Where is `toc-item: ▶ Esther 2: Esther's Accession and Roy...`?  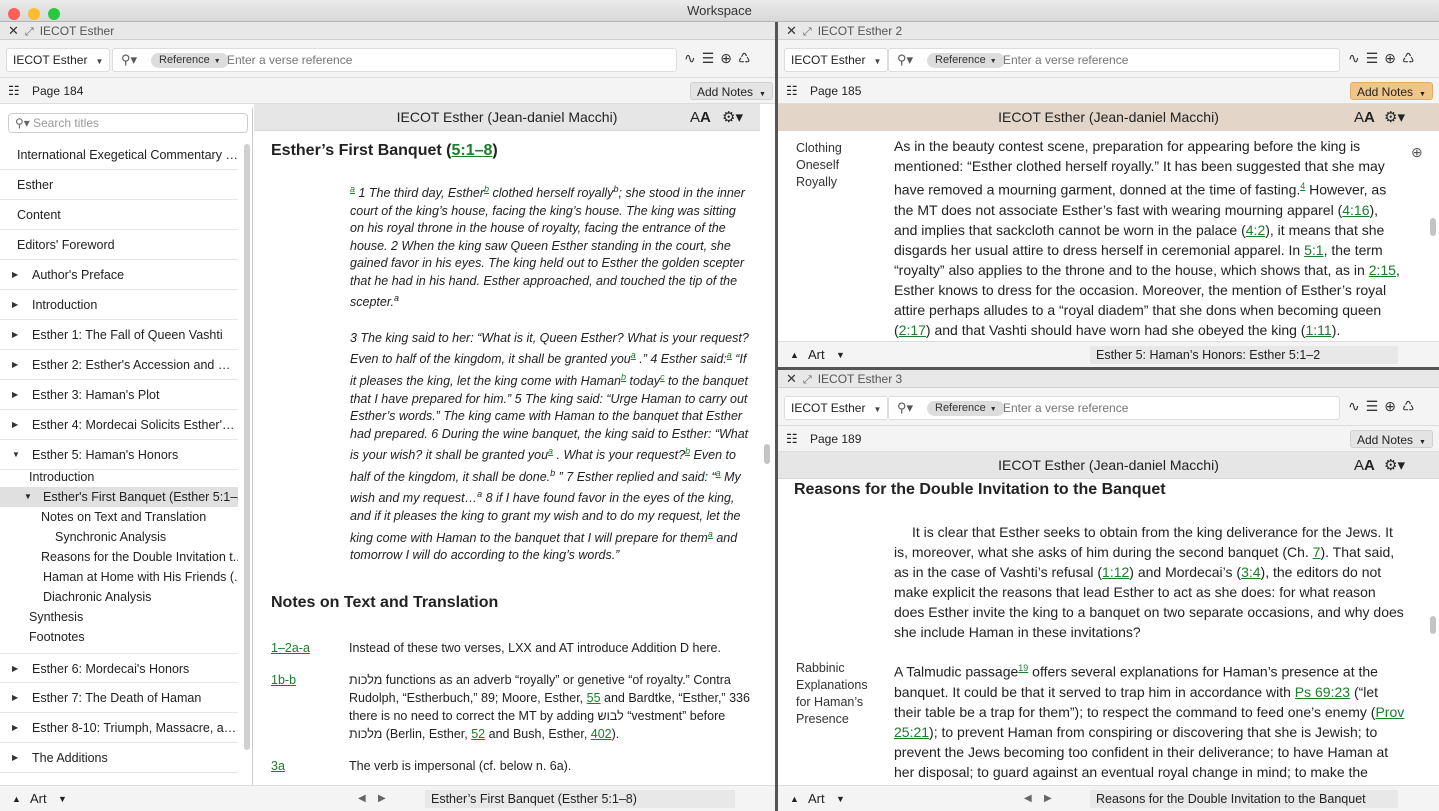
toc-item: ▶ Esther 2: Esther's Accession and Roy... is located at coordinates (119, 365).